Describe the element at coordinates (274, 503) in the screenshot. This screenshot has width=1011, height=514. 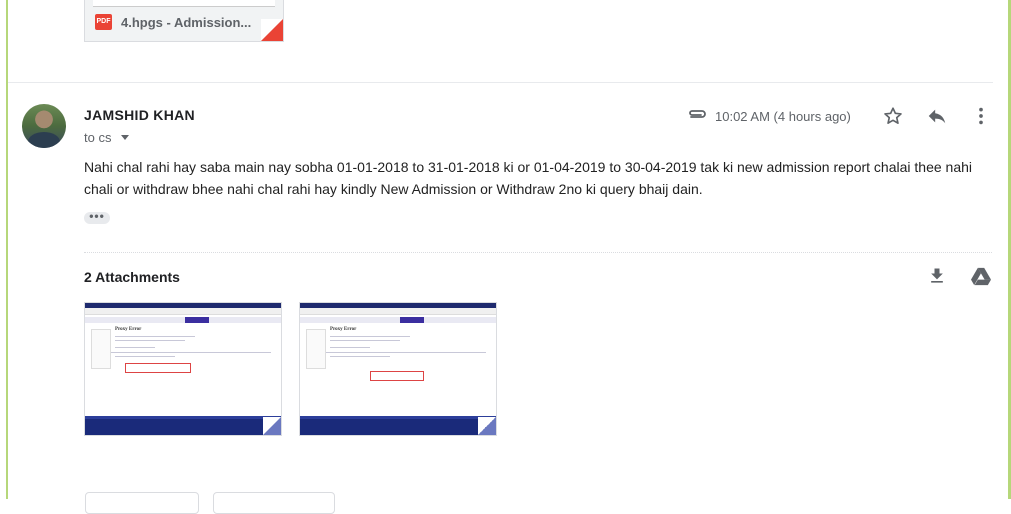
I see `forward-button` at that location.